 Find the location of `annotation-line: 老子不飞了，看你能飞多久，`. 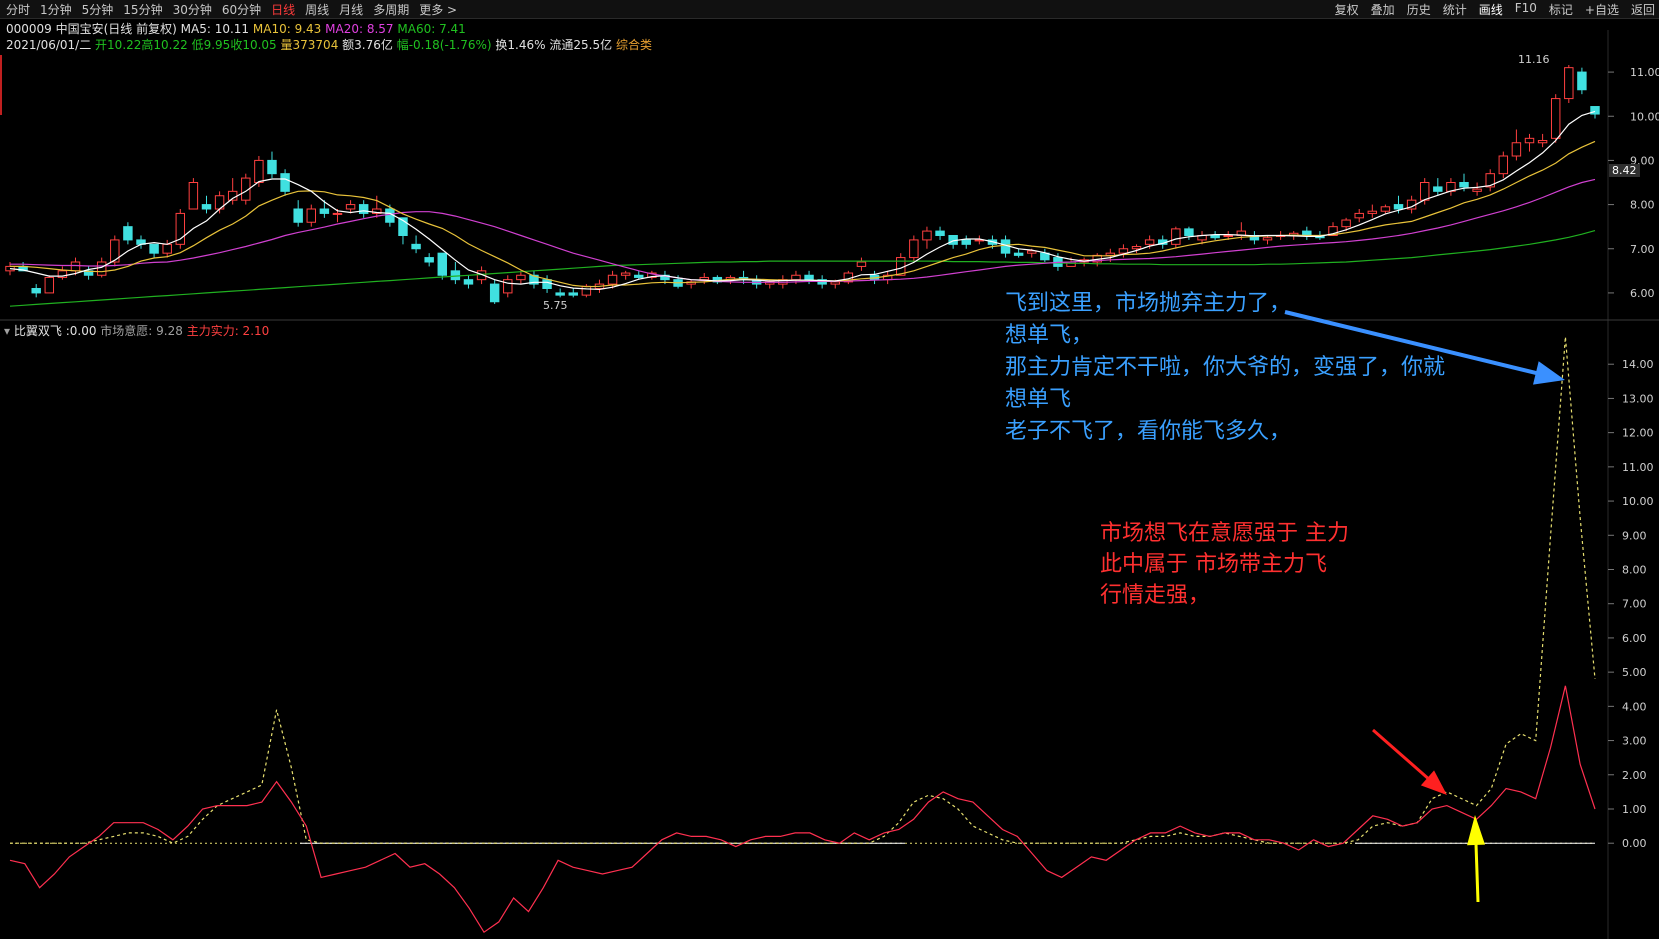

annotation-line: 老子不飞了，看你能飞多久， is located at coordinates (1148, 431).